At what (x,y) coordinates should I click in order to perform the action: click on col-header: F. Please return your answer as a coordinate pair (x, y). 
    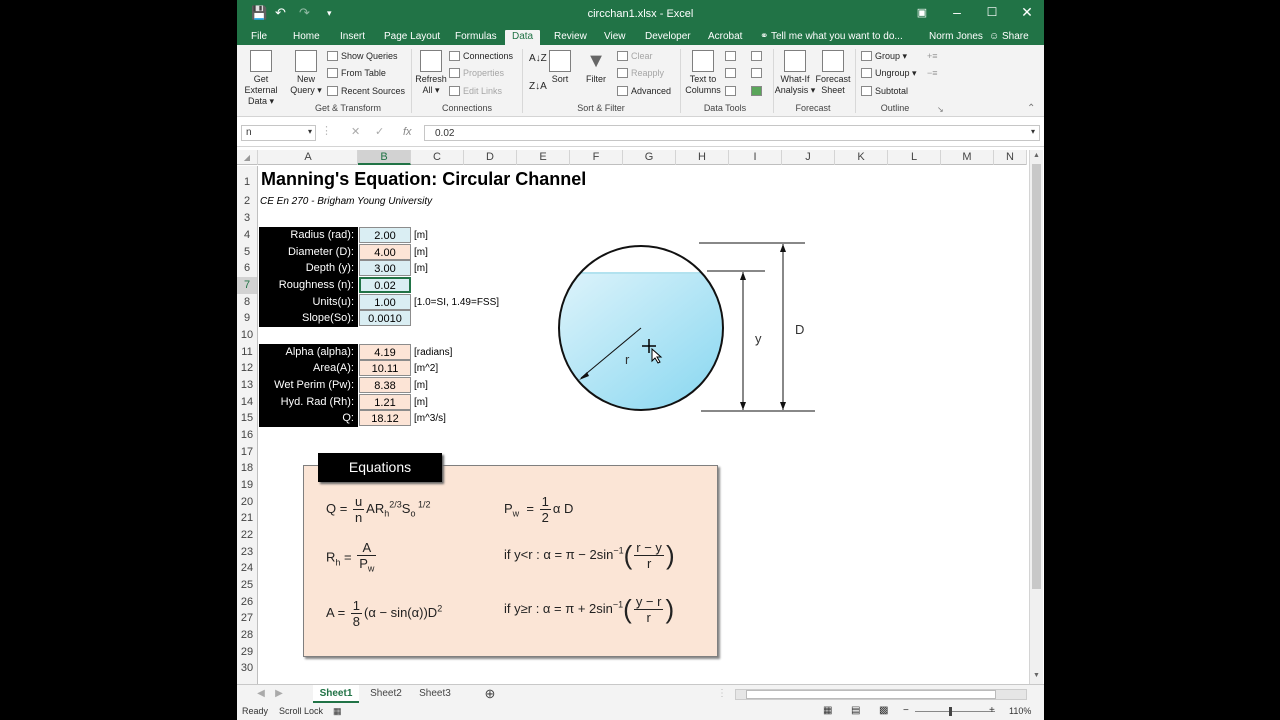
    Looking at the image, I should click on (596, 157).